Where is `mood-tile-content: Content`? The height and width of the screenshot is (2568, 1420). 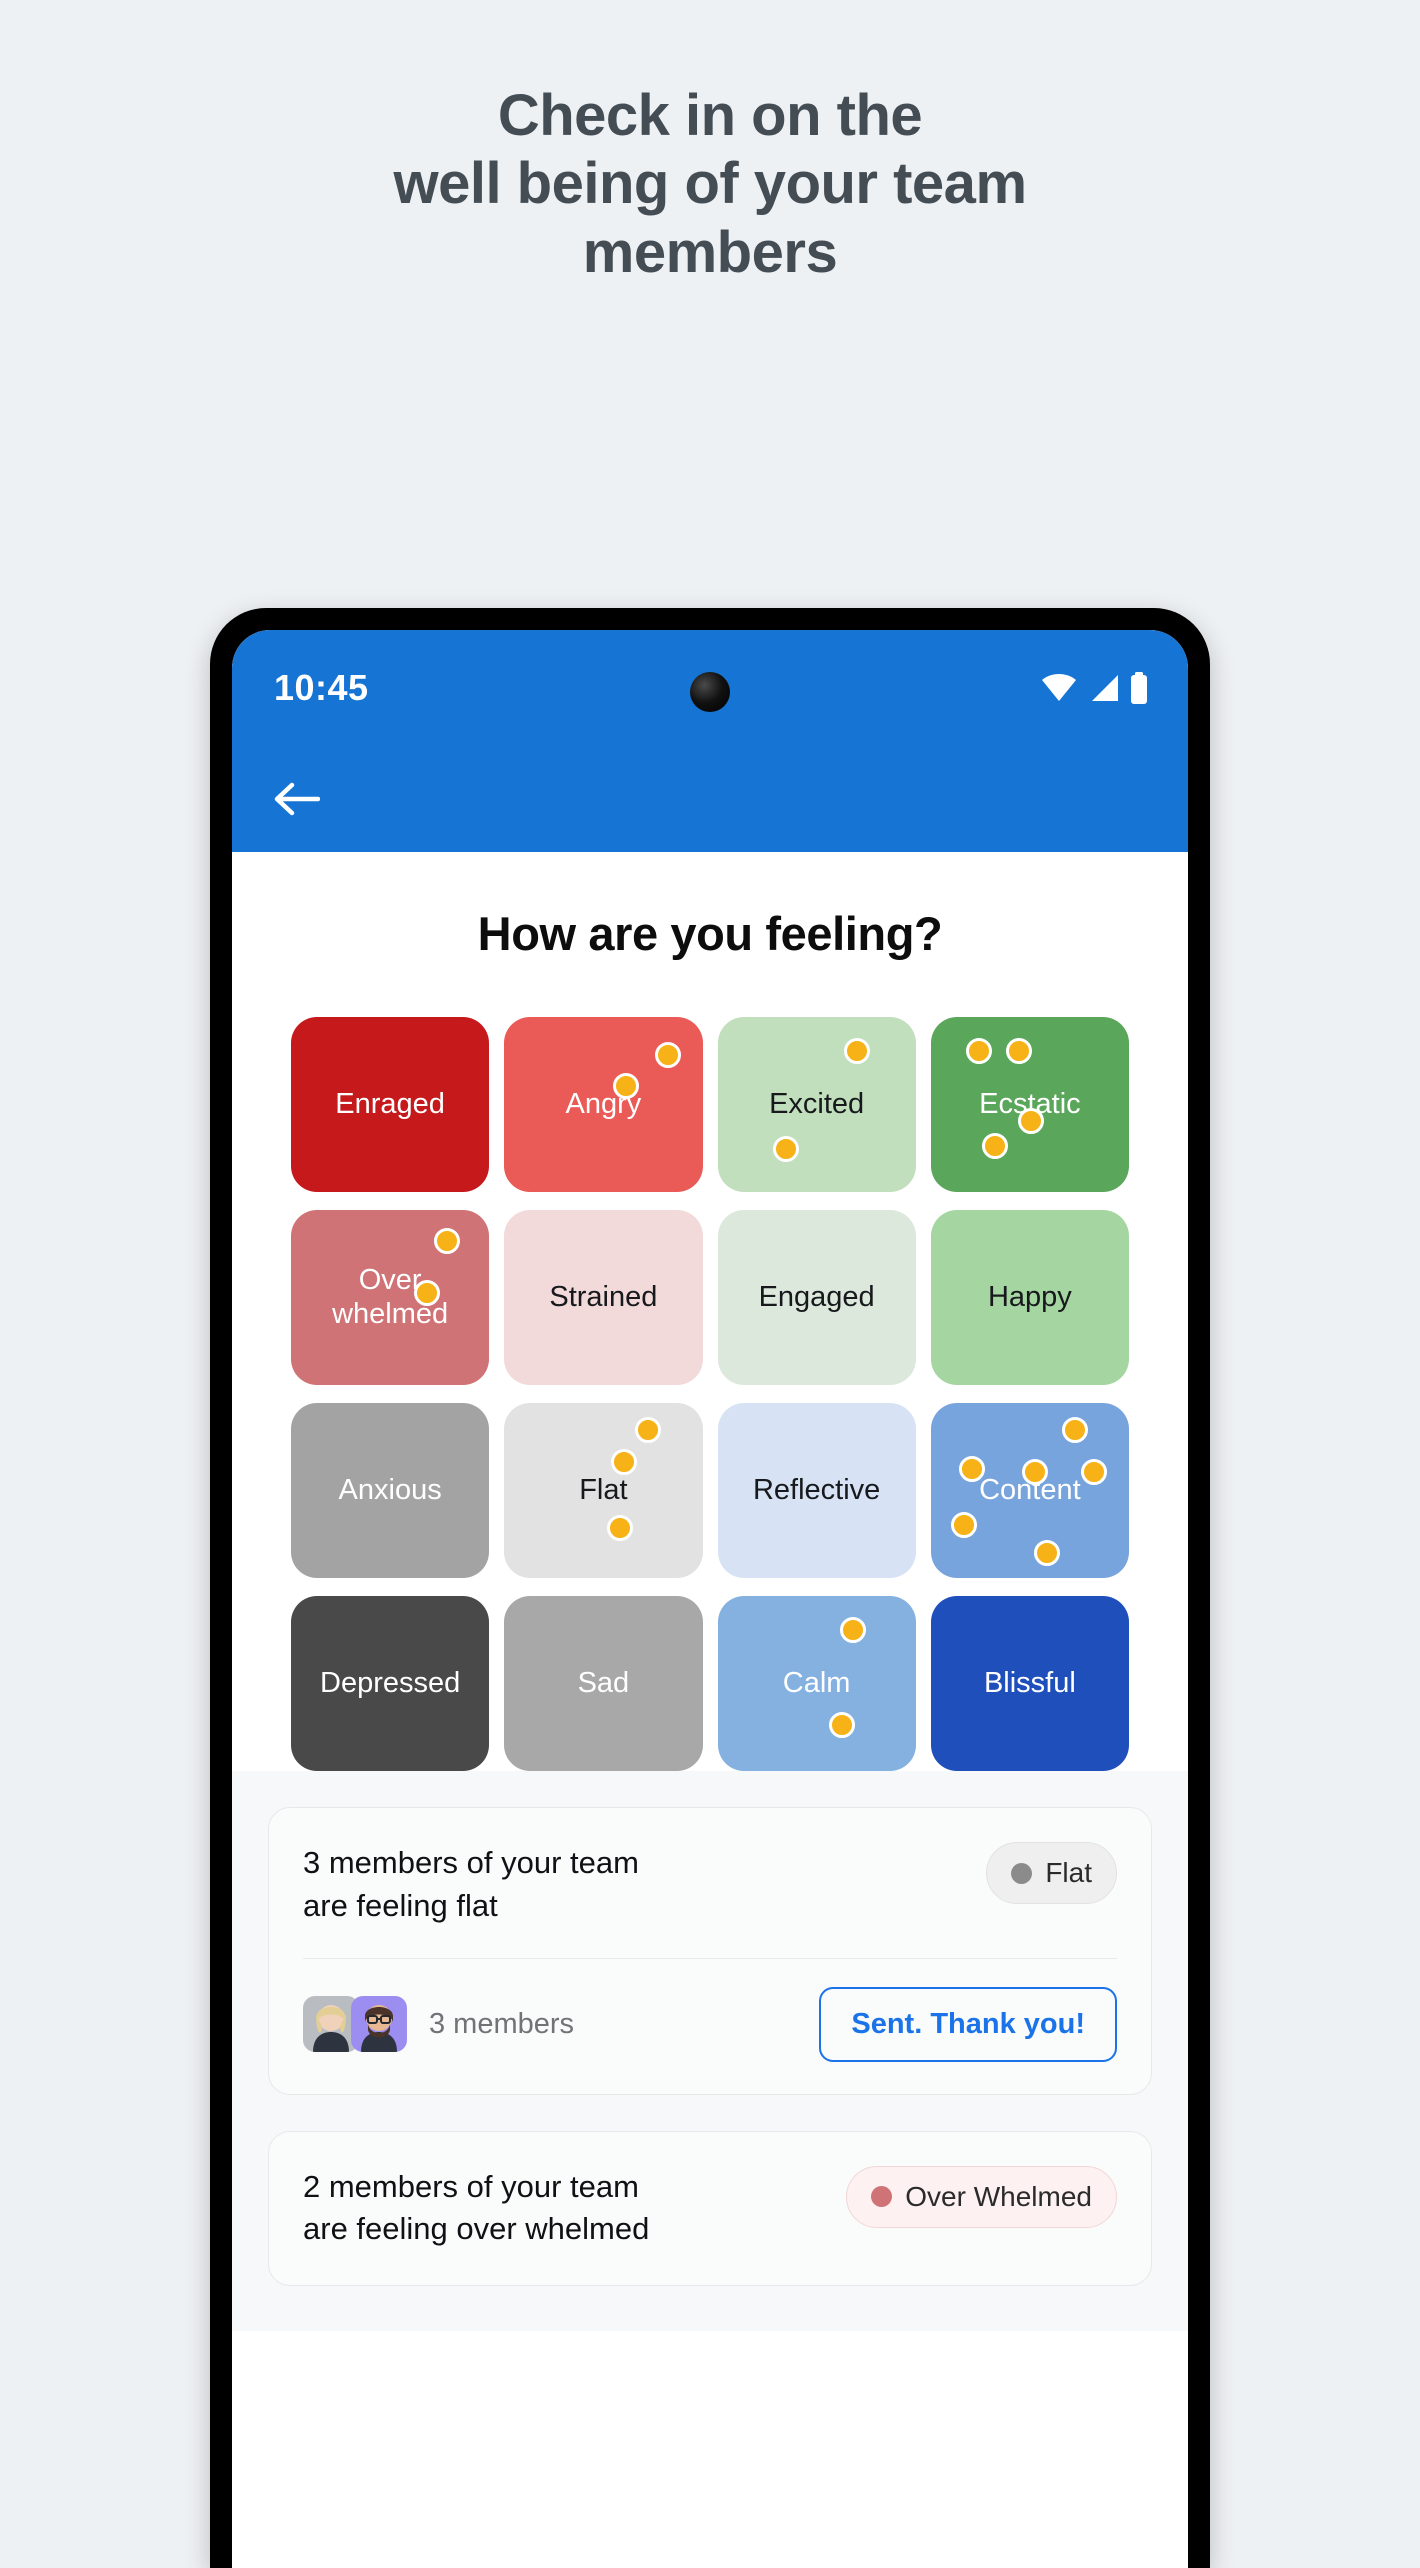 mood-tile-content: Content is located at coordinates (1029, 1490).